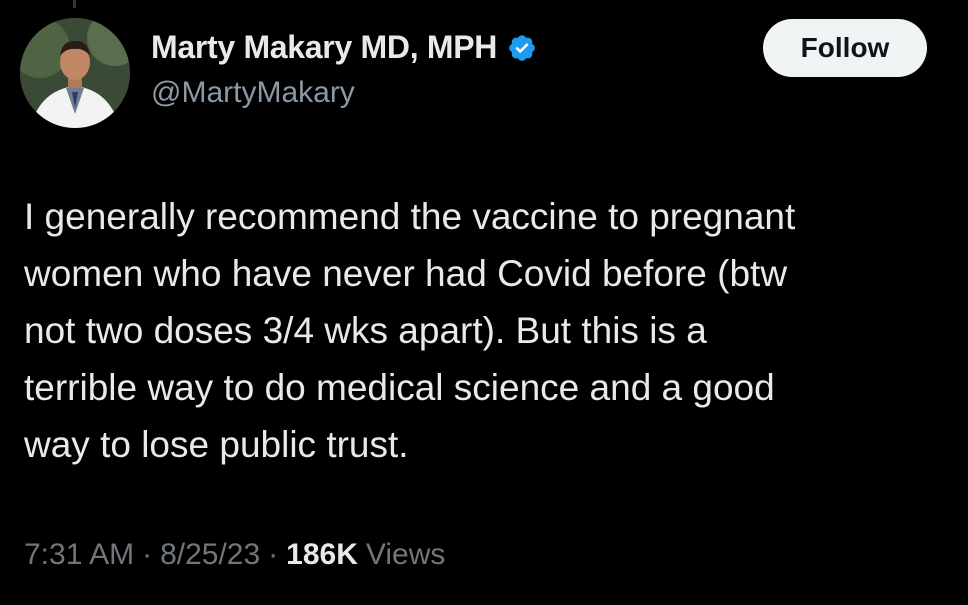 The height and width of the screenshot is (605, 968). I want to click on verified-badge-icon, so click(522, 48).